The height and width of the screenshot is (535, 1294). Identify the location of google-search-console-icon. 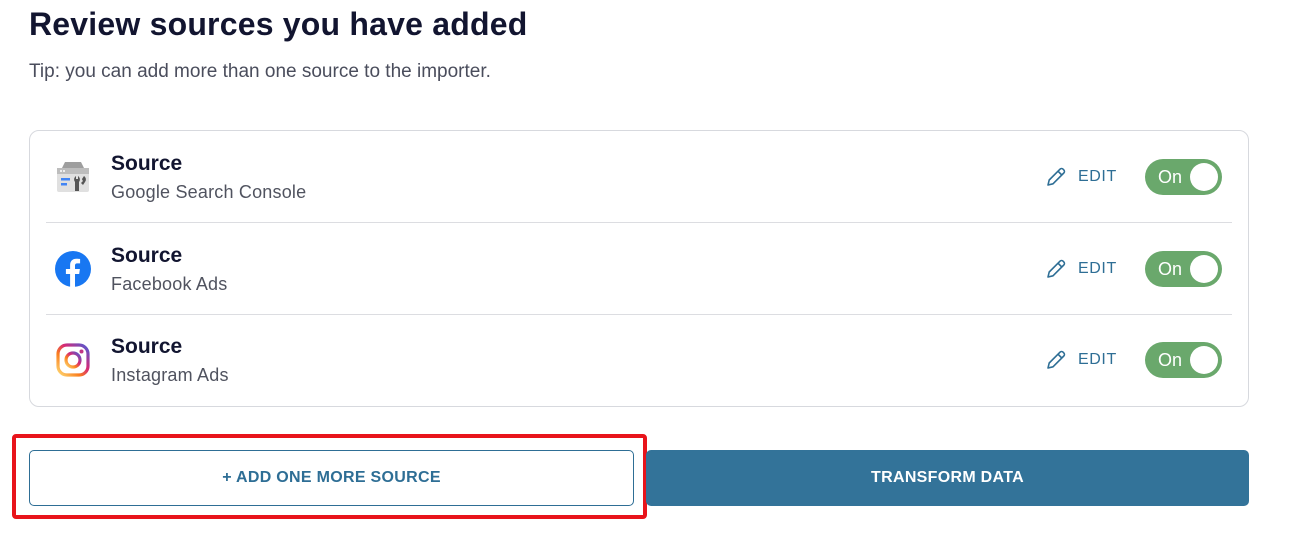
(73, 177).